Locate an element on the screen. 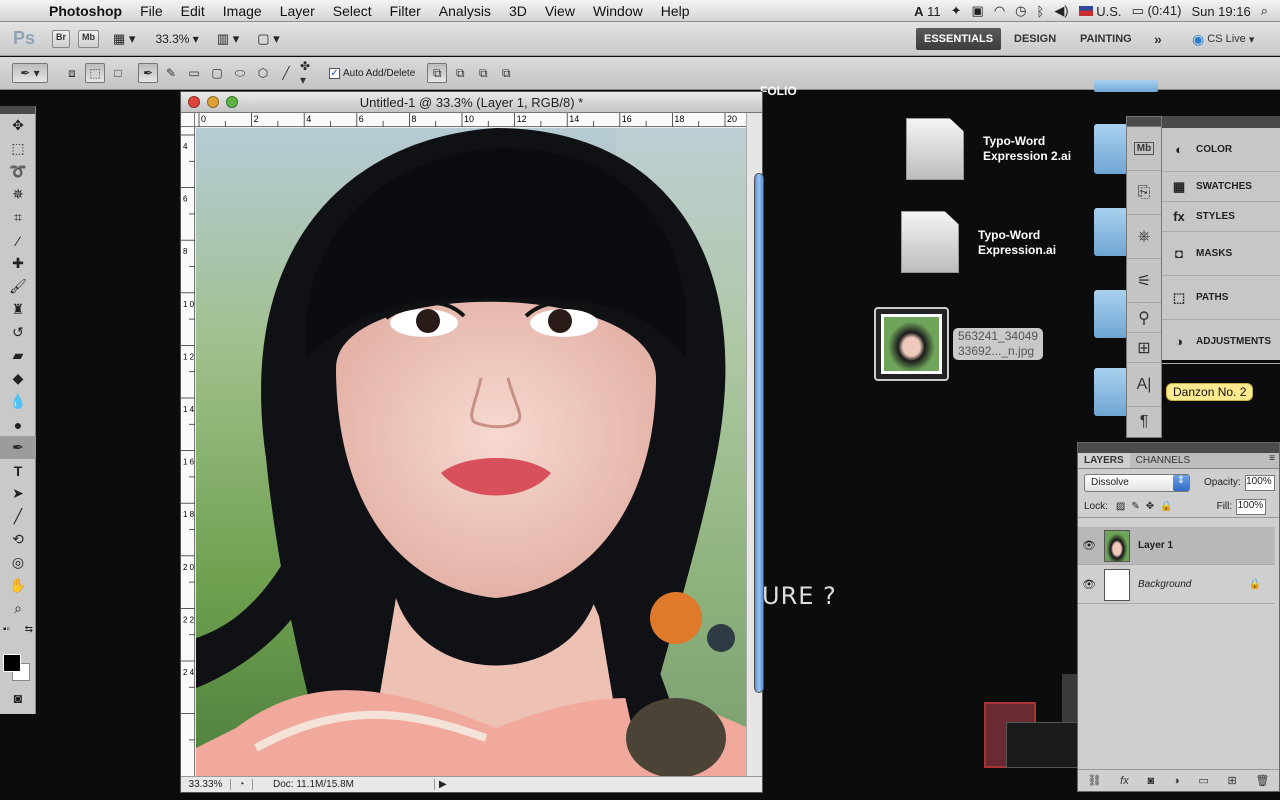 Image resolution: width=1280 pixels, height=800 pixels. bluetooth-icon: ᛒ is located at coordinates (1041, 11).